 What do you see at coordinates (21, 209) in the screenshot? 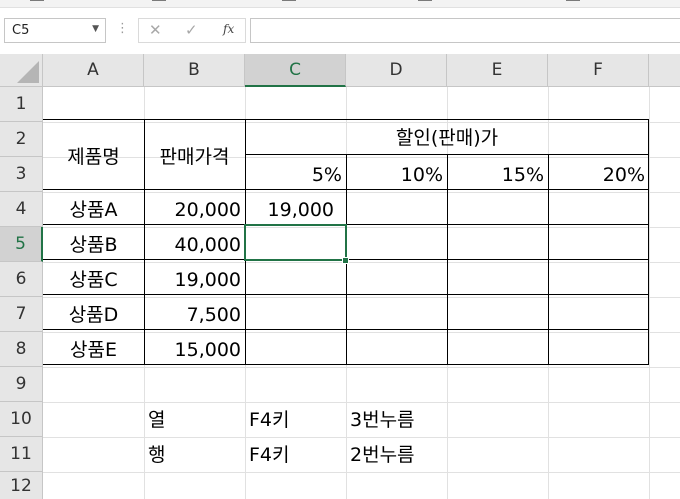
I see `row-header-4: 4` at bounding box center [21, 209].